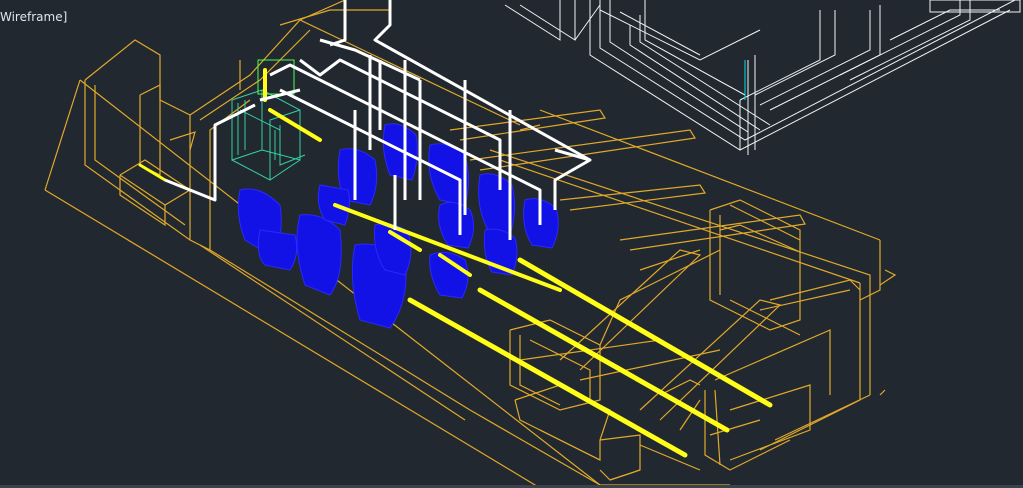 Image resolution: width=1023 pixels, height=488 pixels. I want to click on water-tank, so click(268, 120).